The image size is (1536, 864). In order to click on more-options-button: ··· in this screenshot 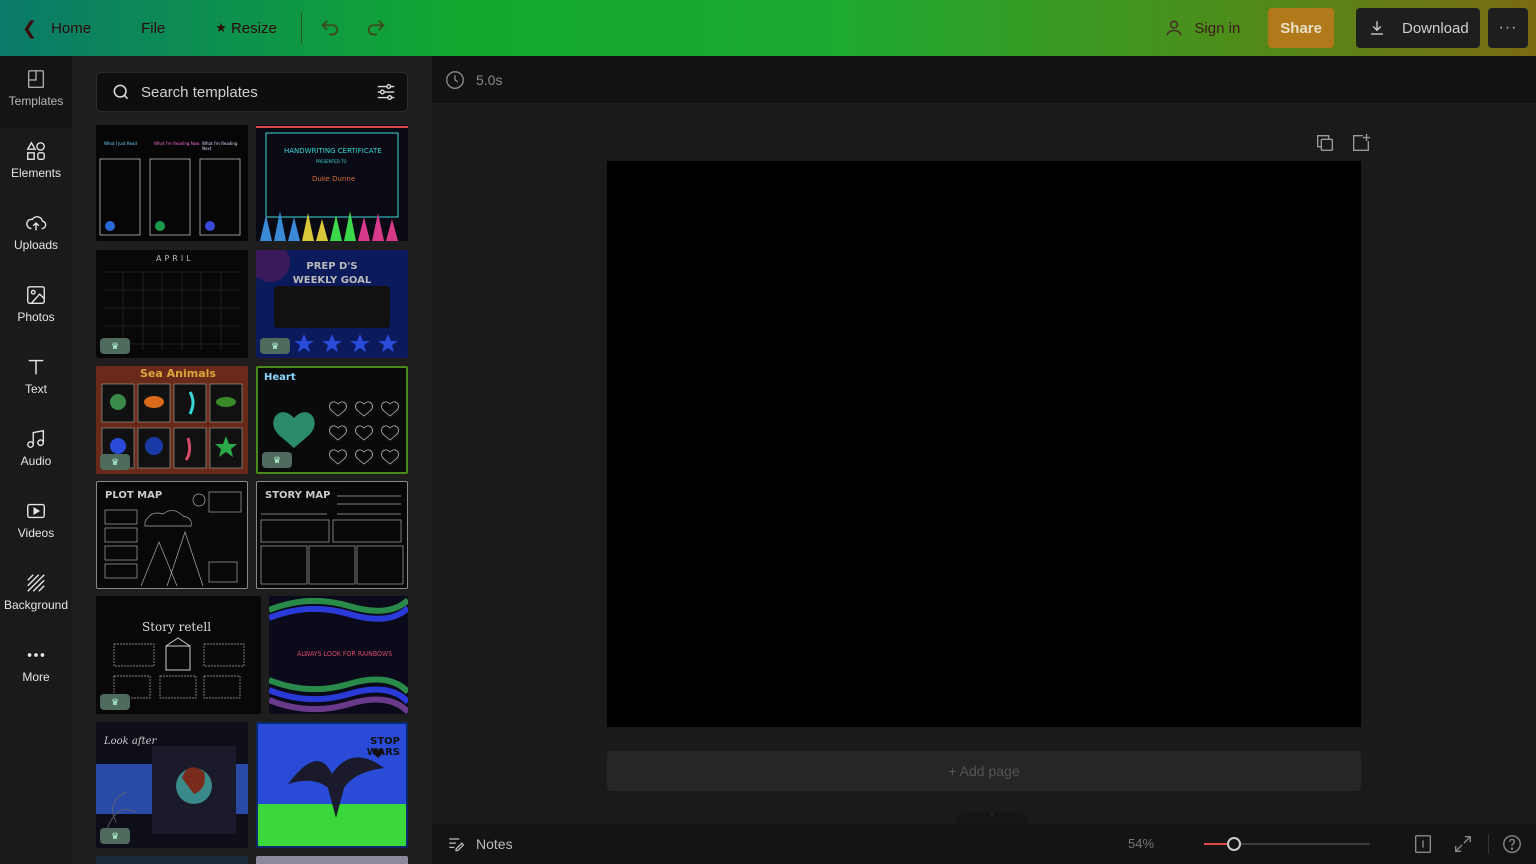, I will do `click(1508, 28)`.